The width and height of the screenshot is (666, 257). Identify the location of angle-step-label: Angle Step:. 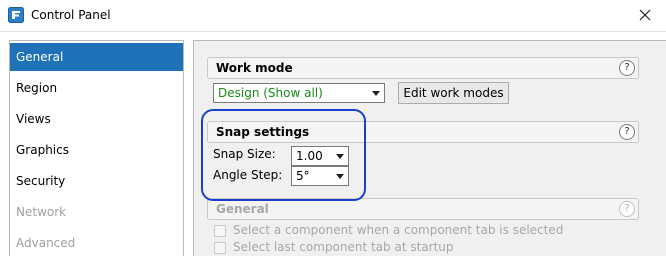
(248, 175).